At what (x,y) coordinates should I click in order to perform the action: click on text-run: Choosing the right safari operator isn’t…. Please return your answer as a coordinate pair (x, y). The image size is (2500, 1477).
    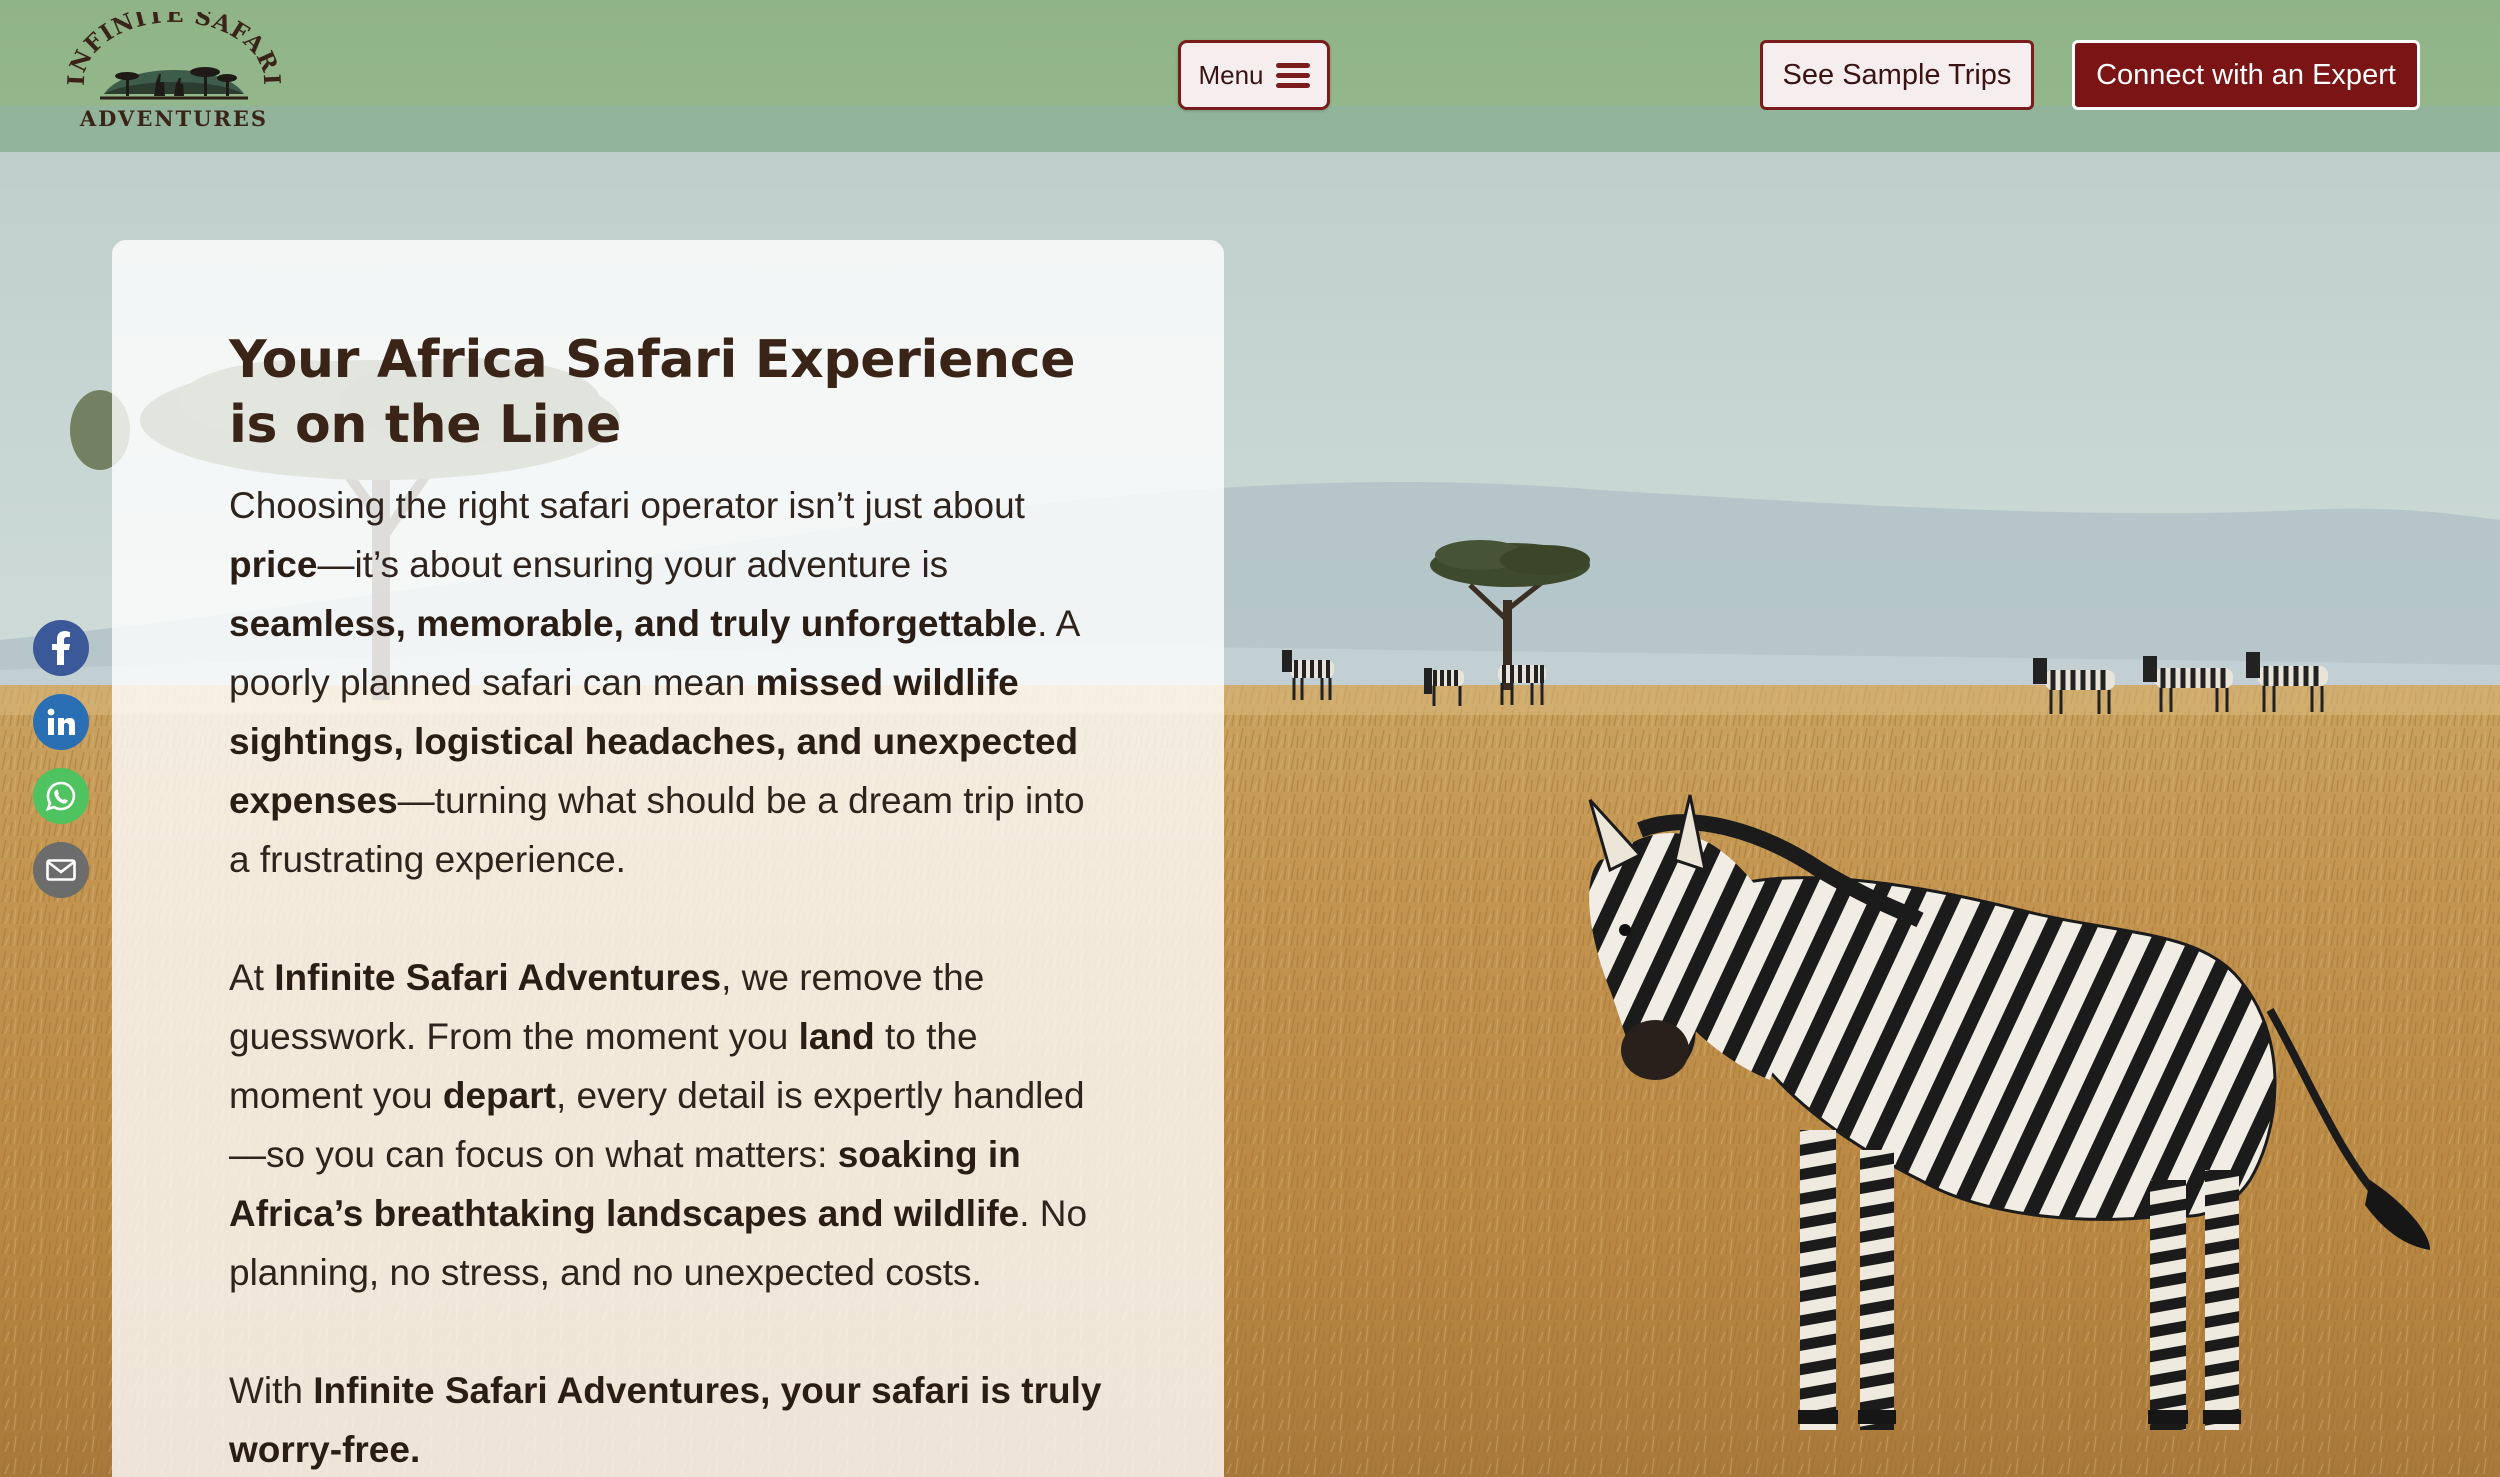
    Looking at the image, I should click on (627, 505).